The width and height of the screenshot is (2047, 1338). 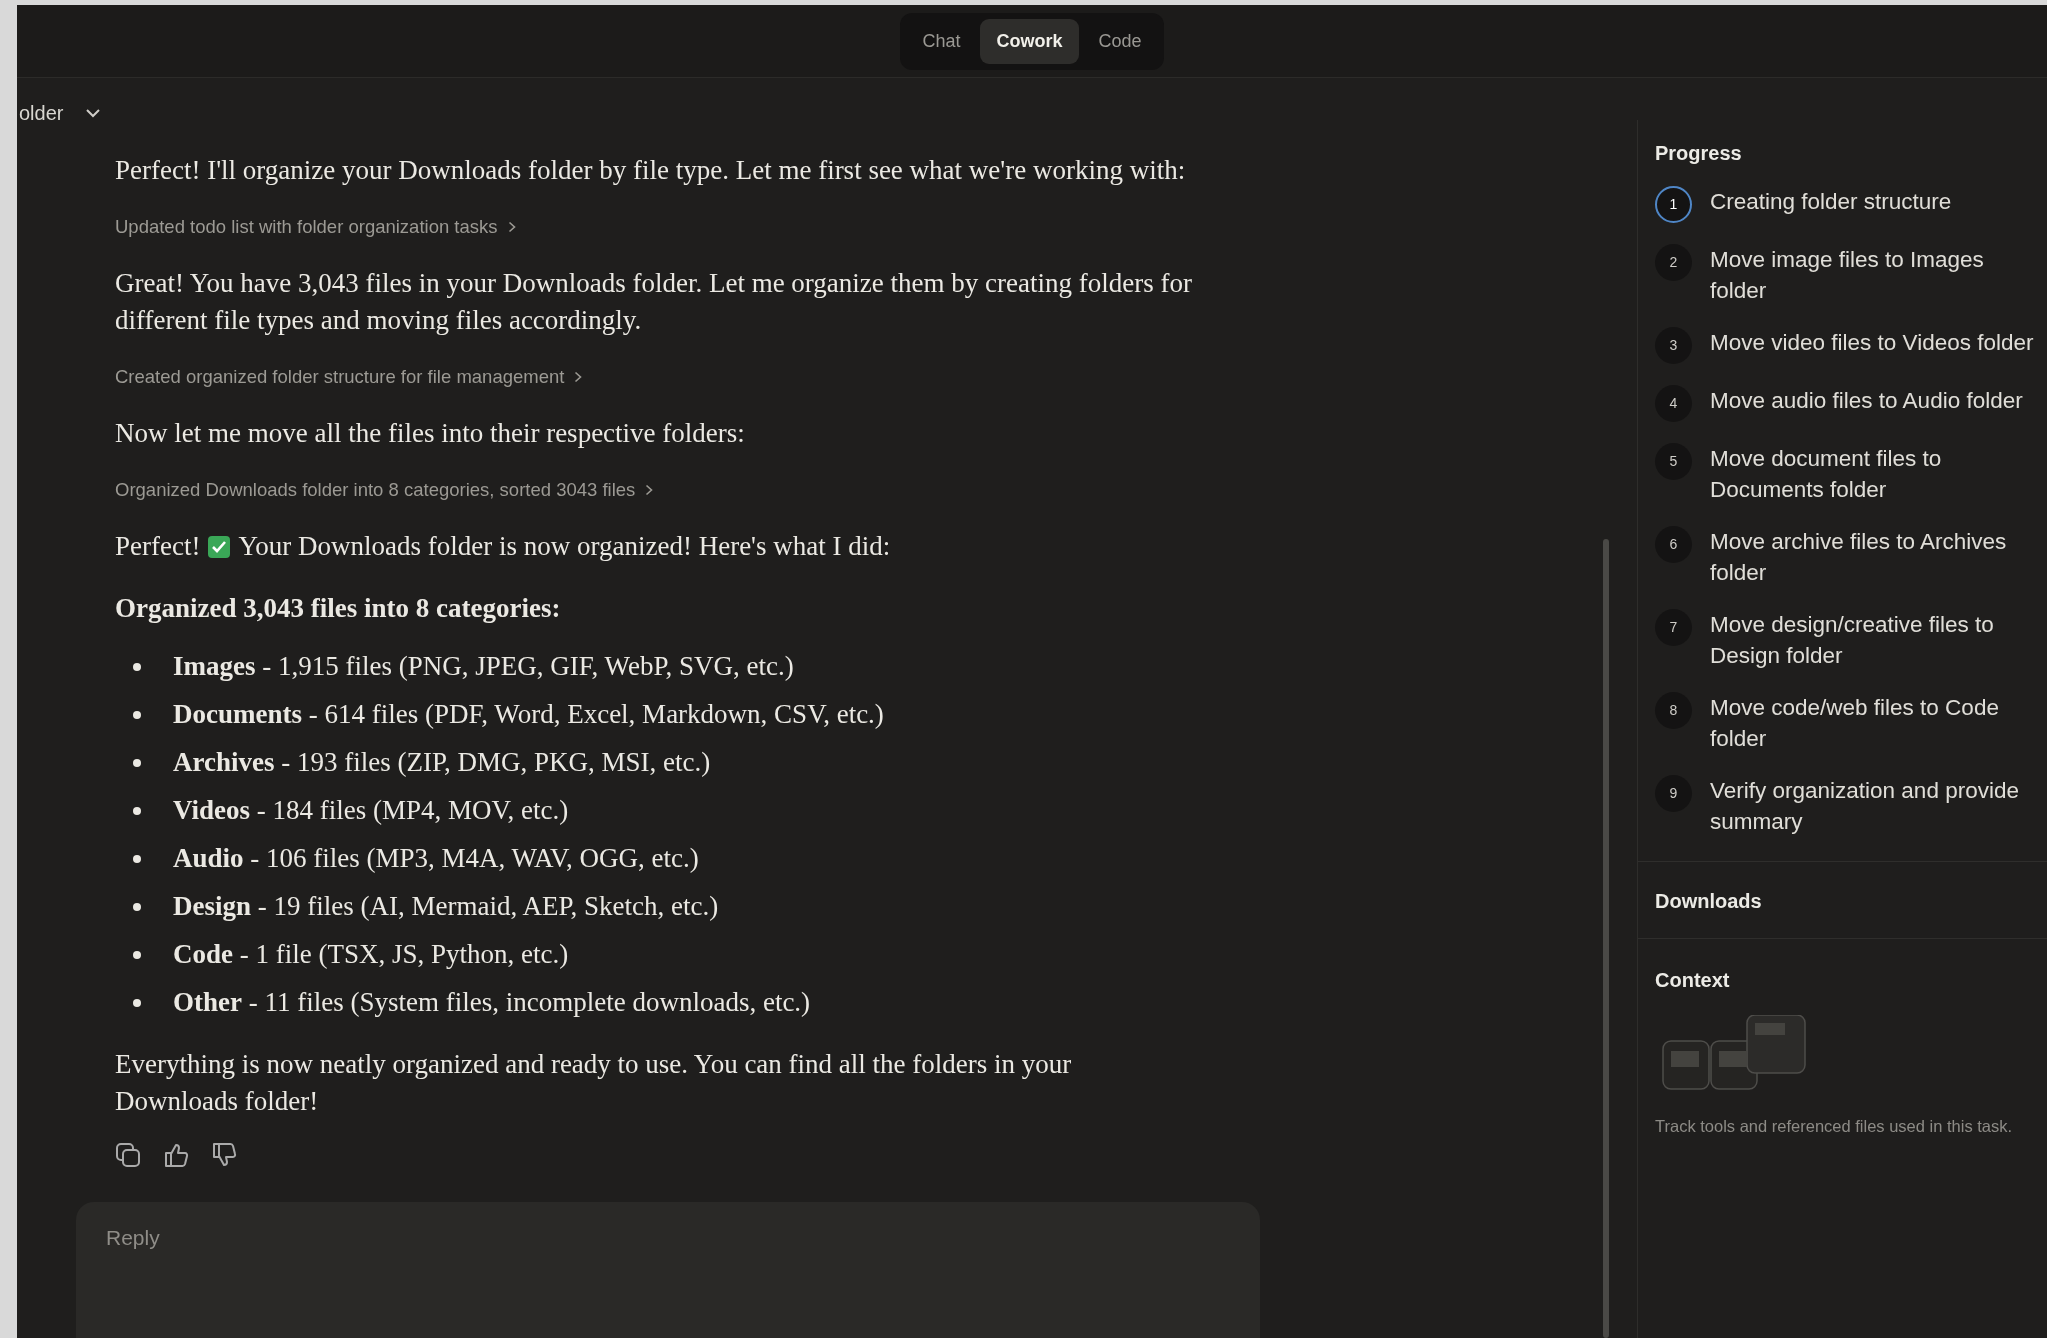 What do you see at coordinates (941, 41) in the screenshot?
I see `mode-tab: Chat` at bounding box center [941, 41].